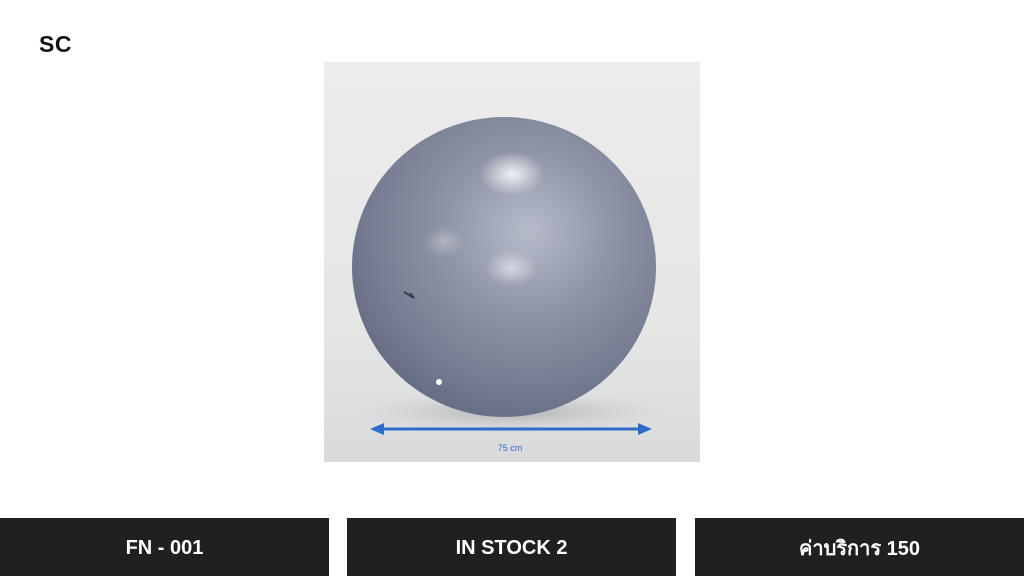  I want to click on stock-status: IN STOCK 2, so click(511, 547).